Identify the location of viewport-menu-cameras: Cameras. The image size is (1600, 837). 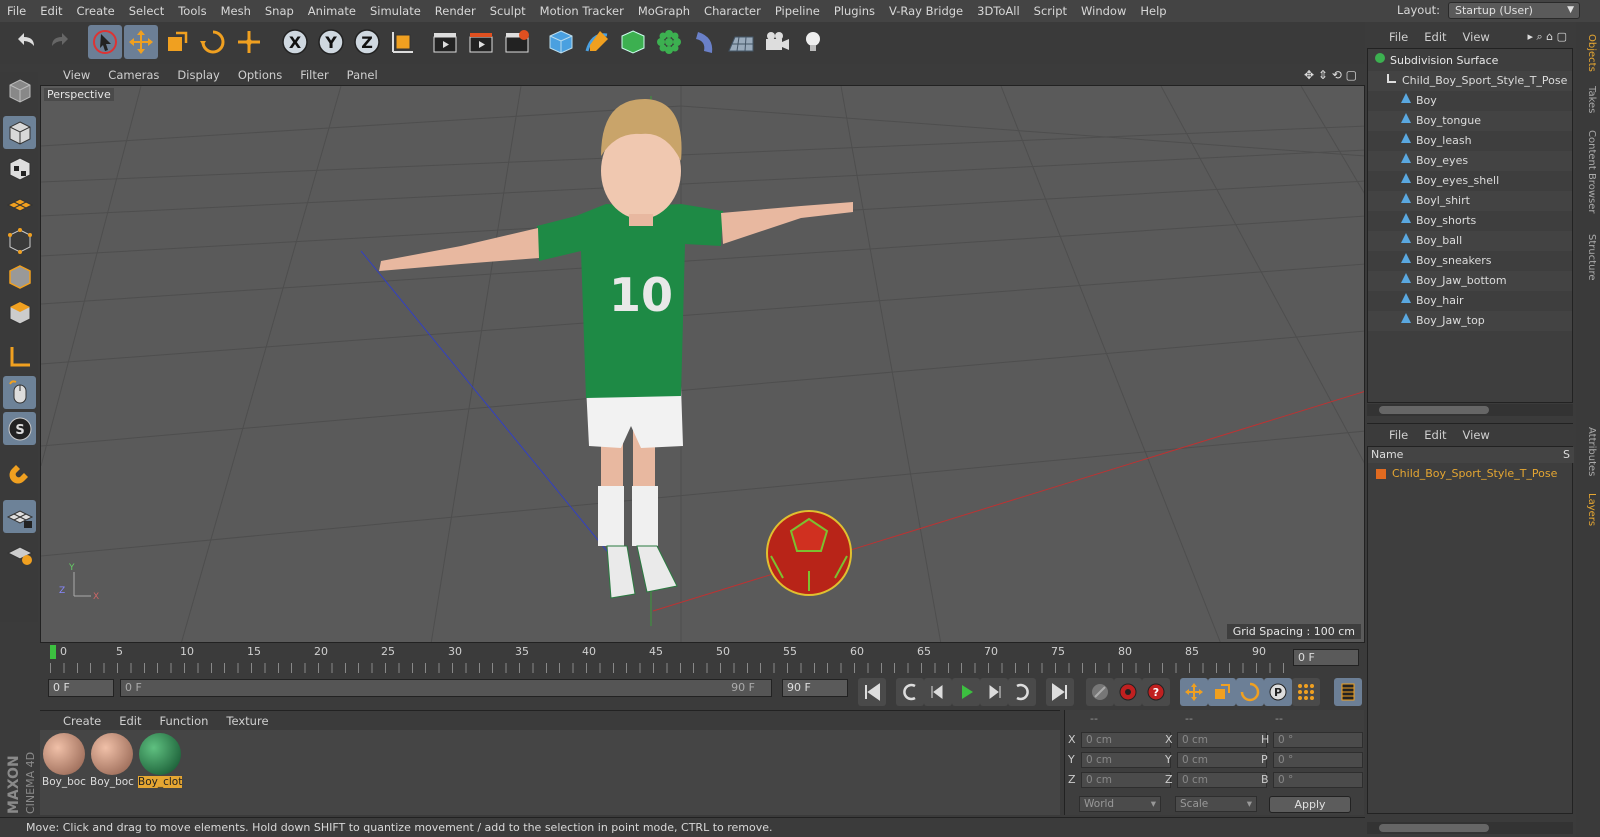
(133, 75).